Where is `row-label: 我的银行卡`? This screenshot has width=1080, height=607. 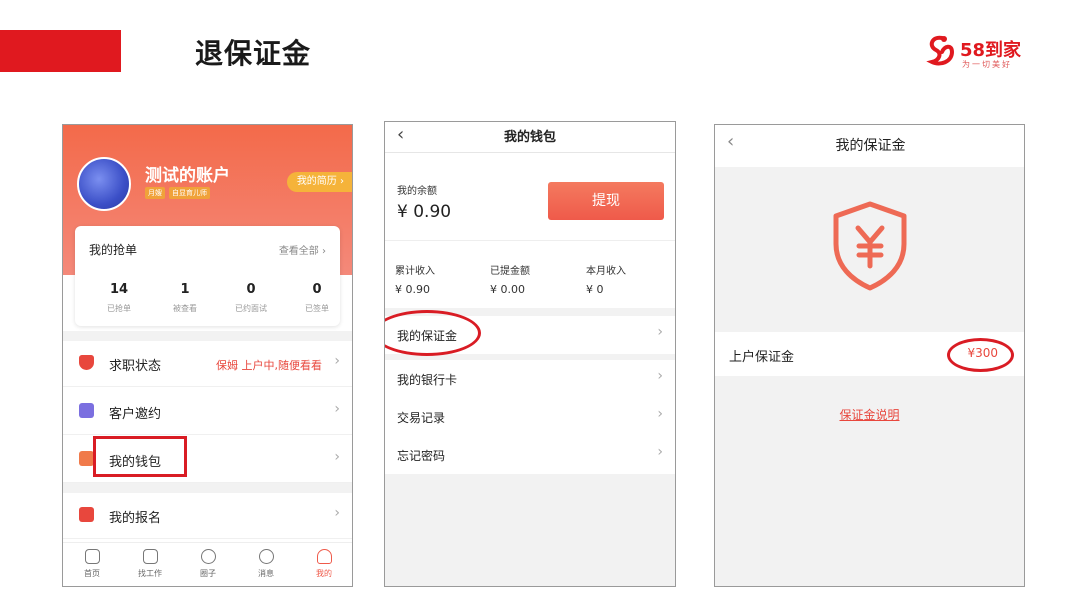 row-label: 我的银行卡 is located at coordinates (427, 380).